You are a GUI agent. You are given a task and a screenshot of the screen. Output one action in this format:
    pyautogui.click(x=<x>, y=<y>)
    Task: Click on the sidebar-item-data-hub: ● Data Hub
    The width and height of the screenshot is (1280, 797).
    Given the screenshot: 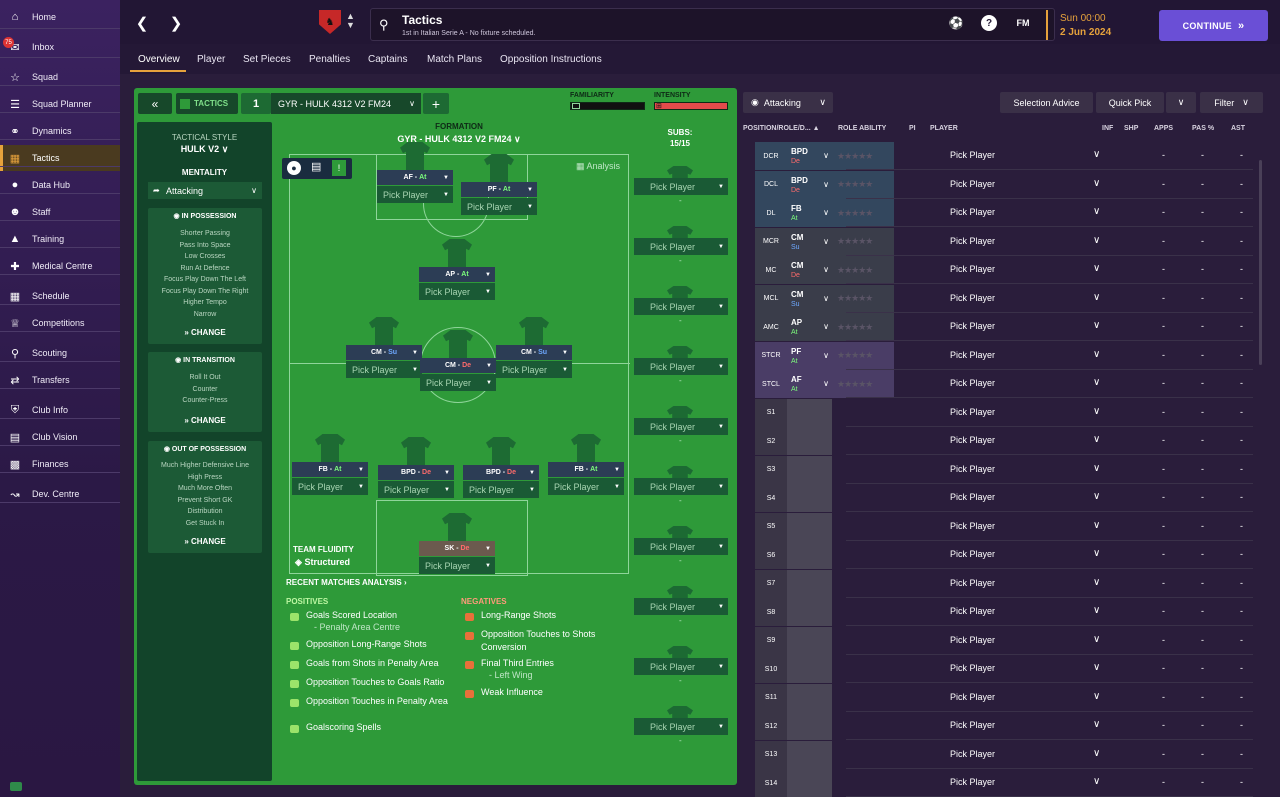 What is the action you would take?
    pyautogui.click(x=60, y=185)
    